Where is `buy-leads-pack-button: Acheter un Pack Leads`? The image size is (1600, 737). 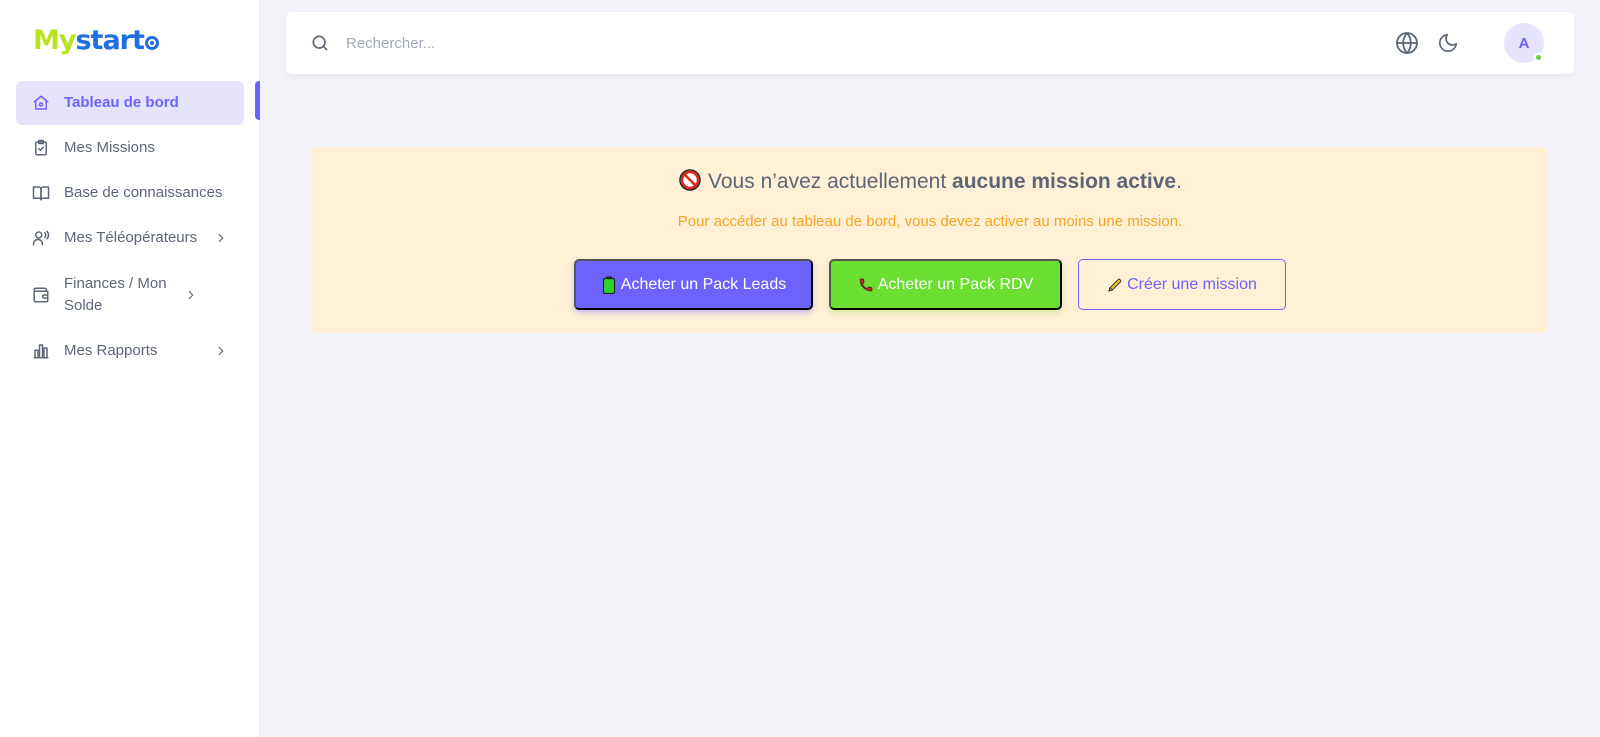
buy-leads-pack-button: Acheter un Pack Leads is located at coordinates (693, 284).